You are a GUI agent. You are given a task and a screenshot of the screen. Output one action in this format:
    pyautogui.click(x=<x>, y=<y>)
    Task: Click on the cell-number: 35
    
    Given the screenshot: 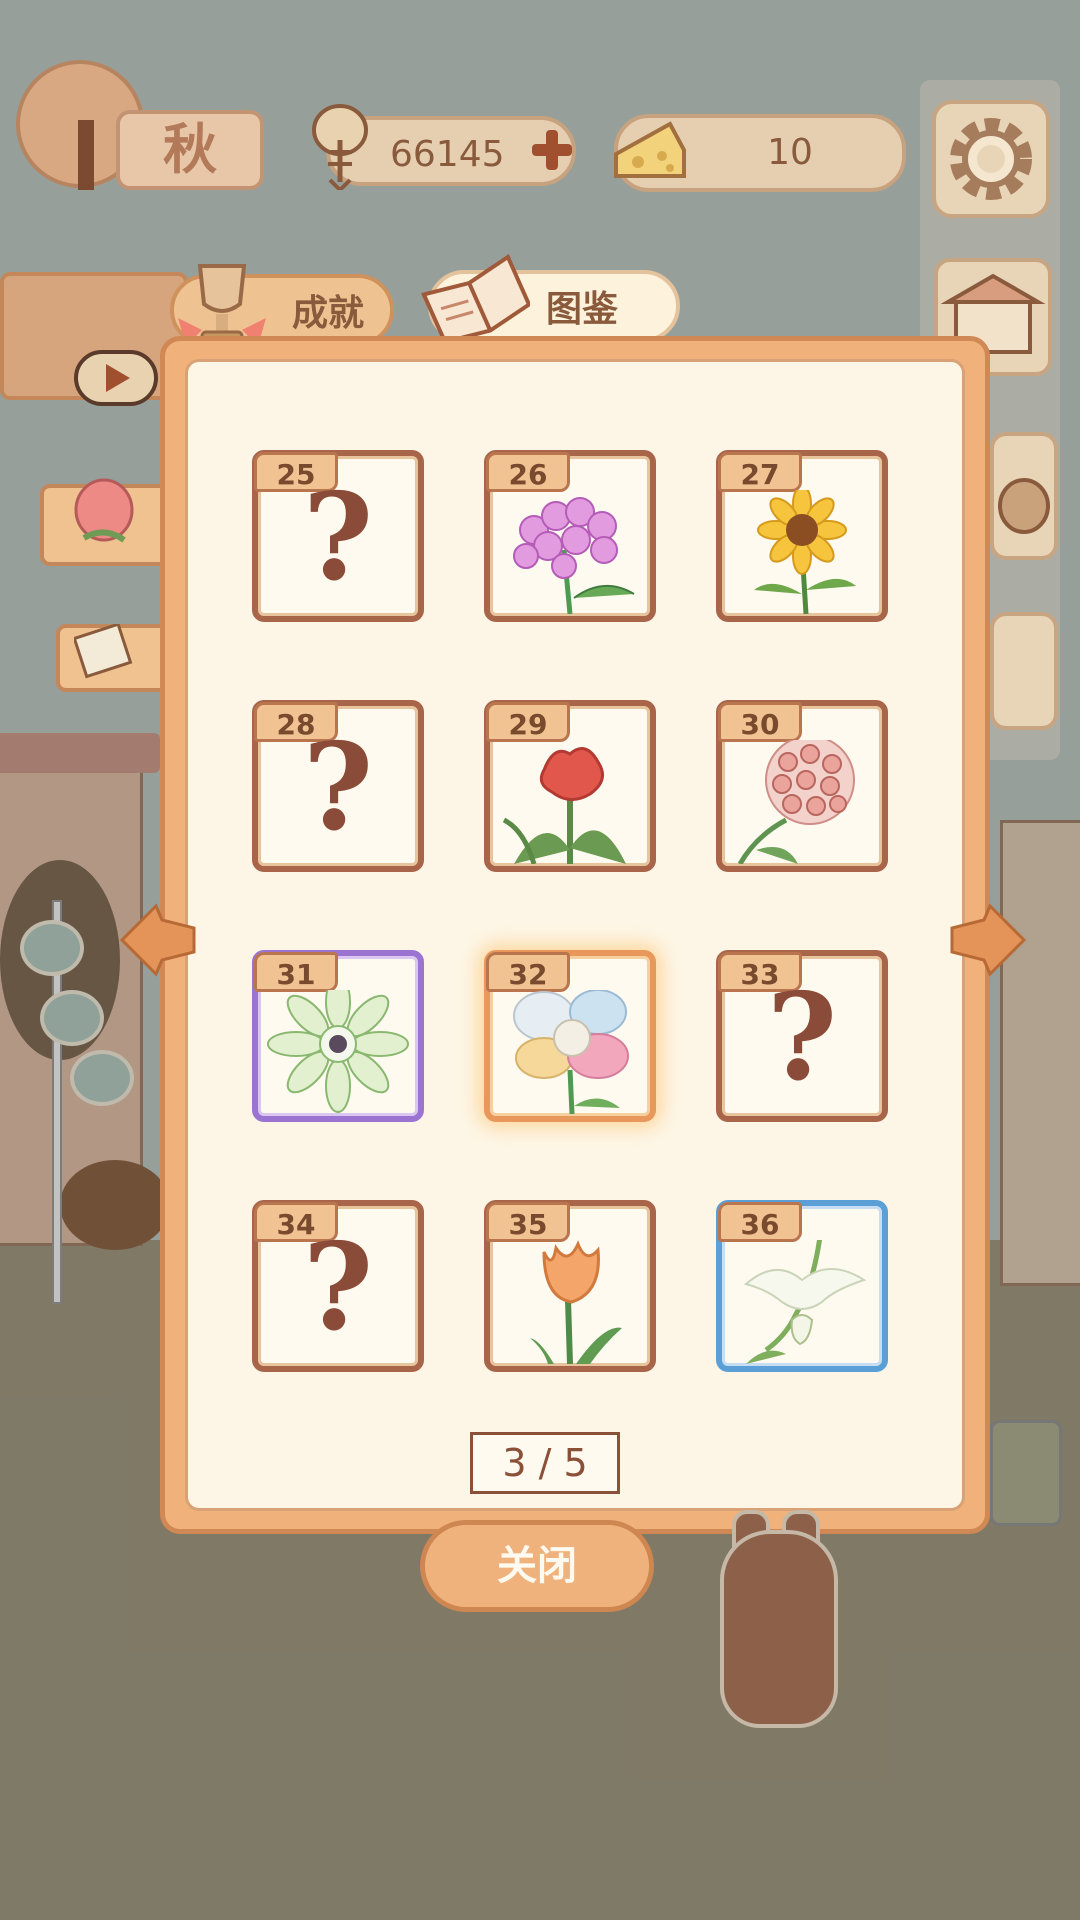 What is the action you would take?
    pyautogui.click(x=528, y=1222)
    